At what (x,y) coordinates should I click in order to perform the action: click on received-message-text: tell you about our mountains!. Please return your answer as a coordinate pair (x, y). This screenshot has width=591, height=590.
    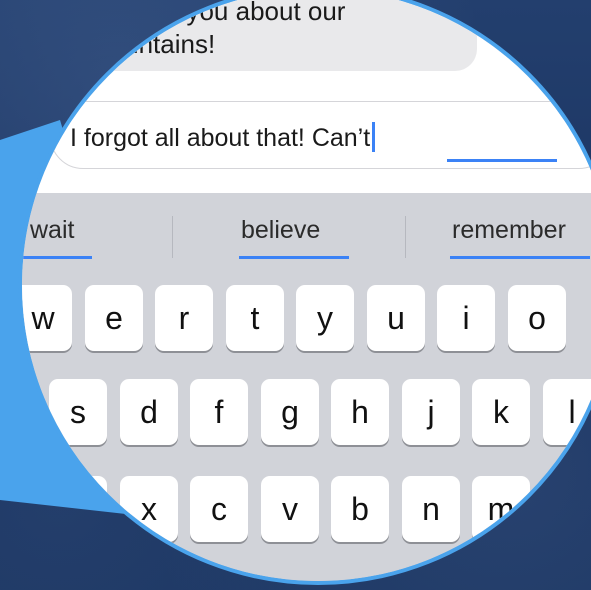
    Looking at the image, I should click on (278, 30).